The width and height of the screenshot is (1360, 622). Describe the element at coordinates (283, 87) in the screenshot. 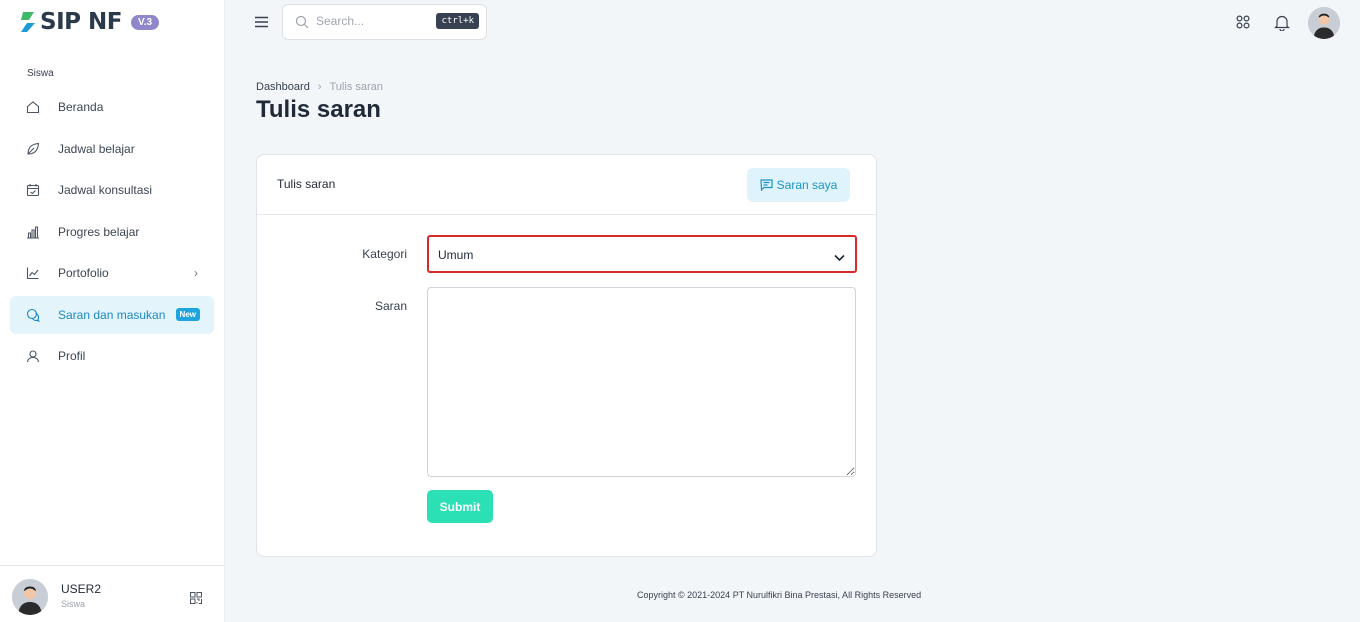

I see `breadcrumb-home-link: Dashboard` at that location.